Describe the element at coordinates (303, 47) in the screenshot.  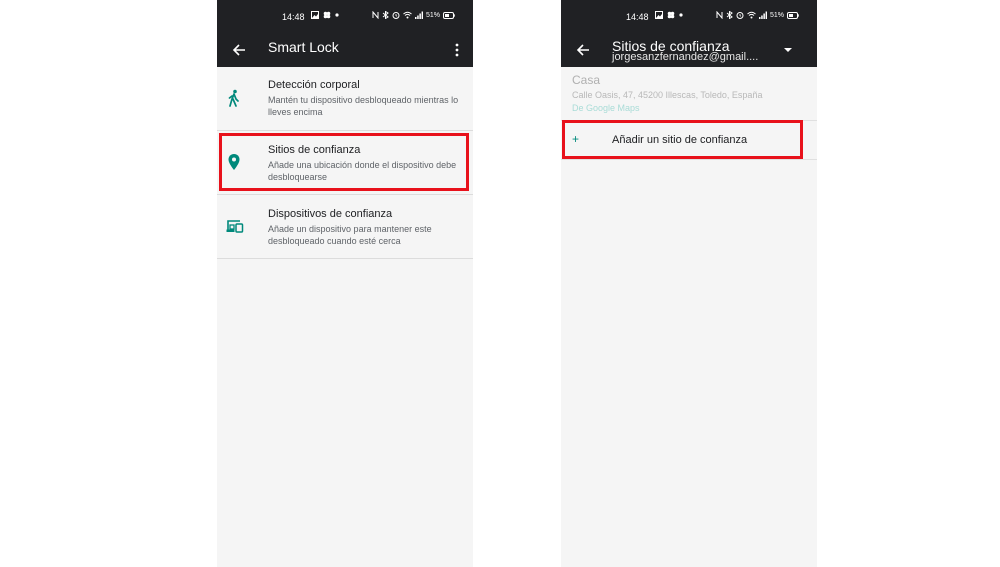
I see `page-title: Smart Lock` at that location.